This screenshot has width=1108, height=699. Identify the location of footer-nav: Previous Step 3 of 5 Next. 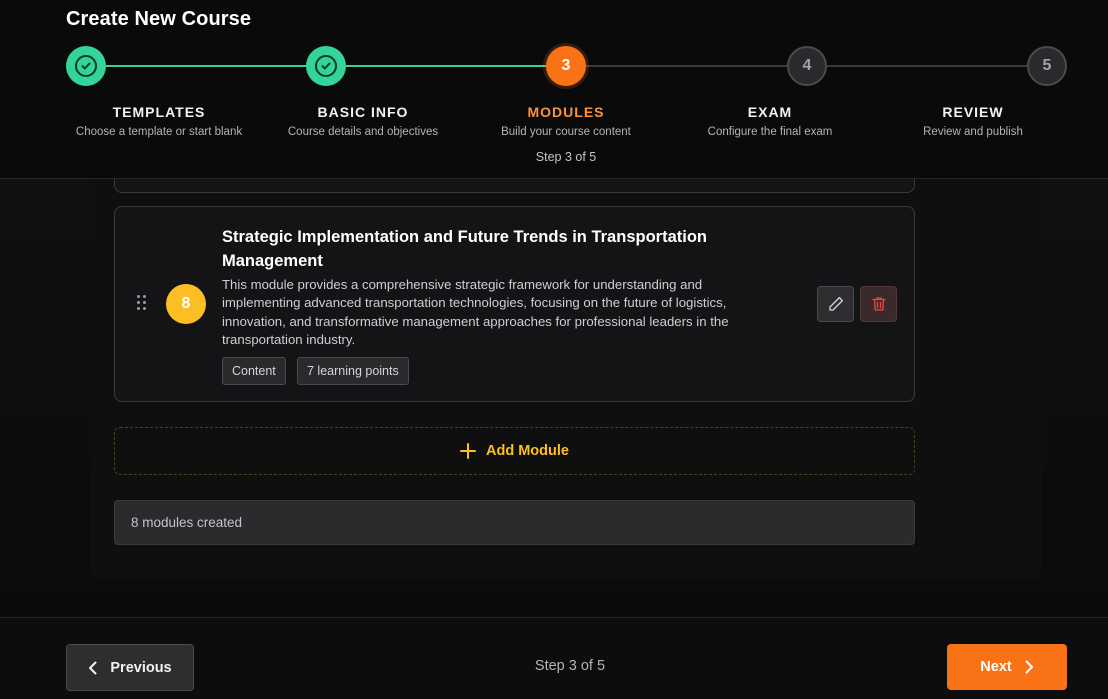
(554, 658).